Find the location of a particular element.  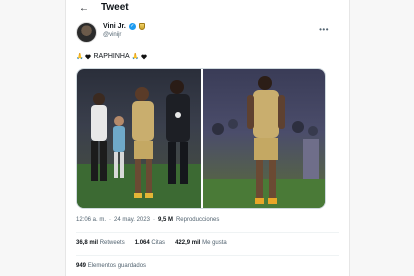

arrow-left-icon: ← is located at coordinates (84, 8).